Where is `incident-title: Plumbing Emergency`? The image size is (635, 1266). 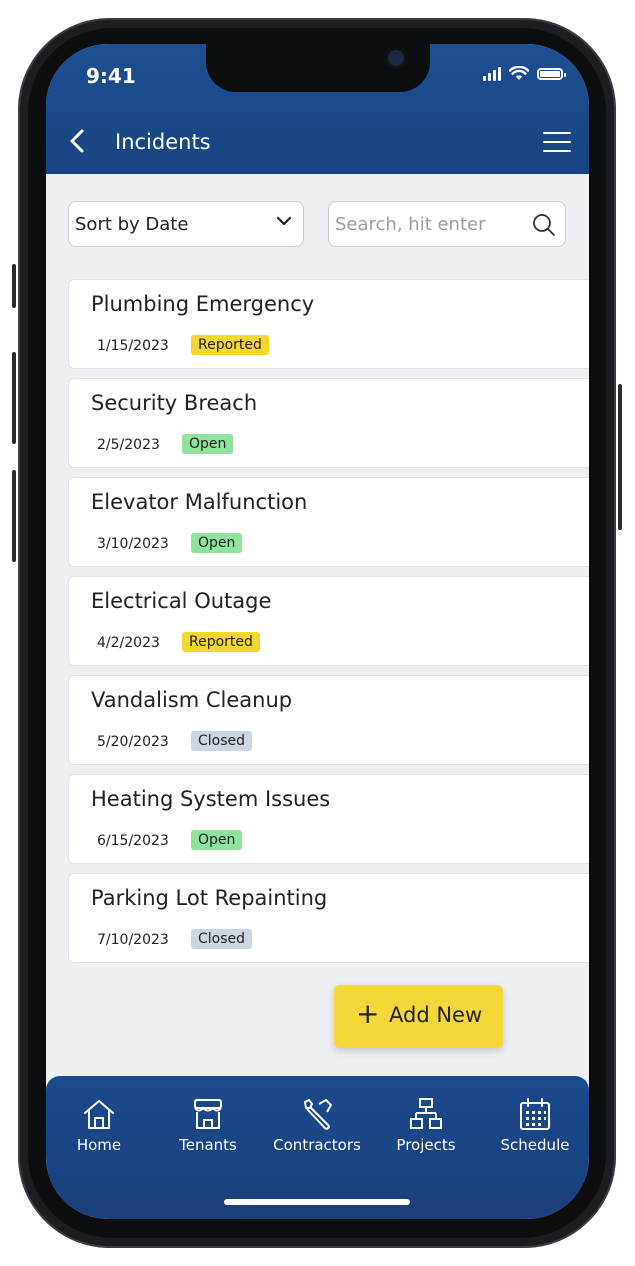 incident-title: Plumbing Emergency is located at coordinates (203, 304).